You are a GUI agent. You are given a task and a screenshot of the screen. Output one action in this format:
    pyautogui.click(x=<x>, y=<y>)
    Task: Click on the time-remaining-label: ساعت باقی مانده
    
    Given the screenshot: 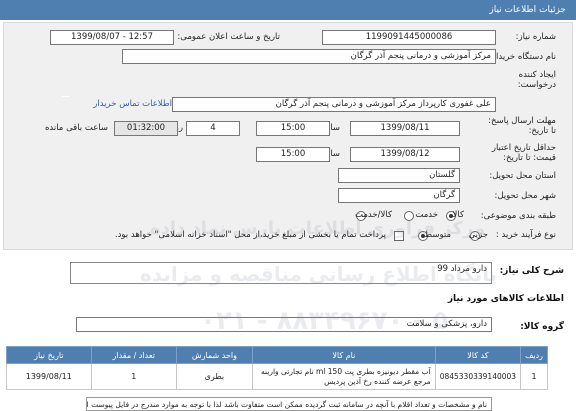 What is the action you would take?
    pyautogui.click(x=76, y=128)
    